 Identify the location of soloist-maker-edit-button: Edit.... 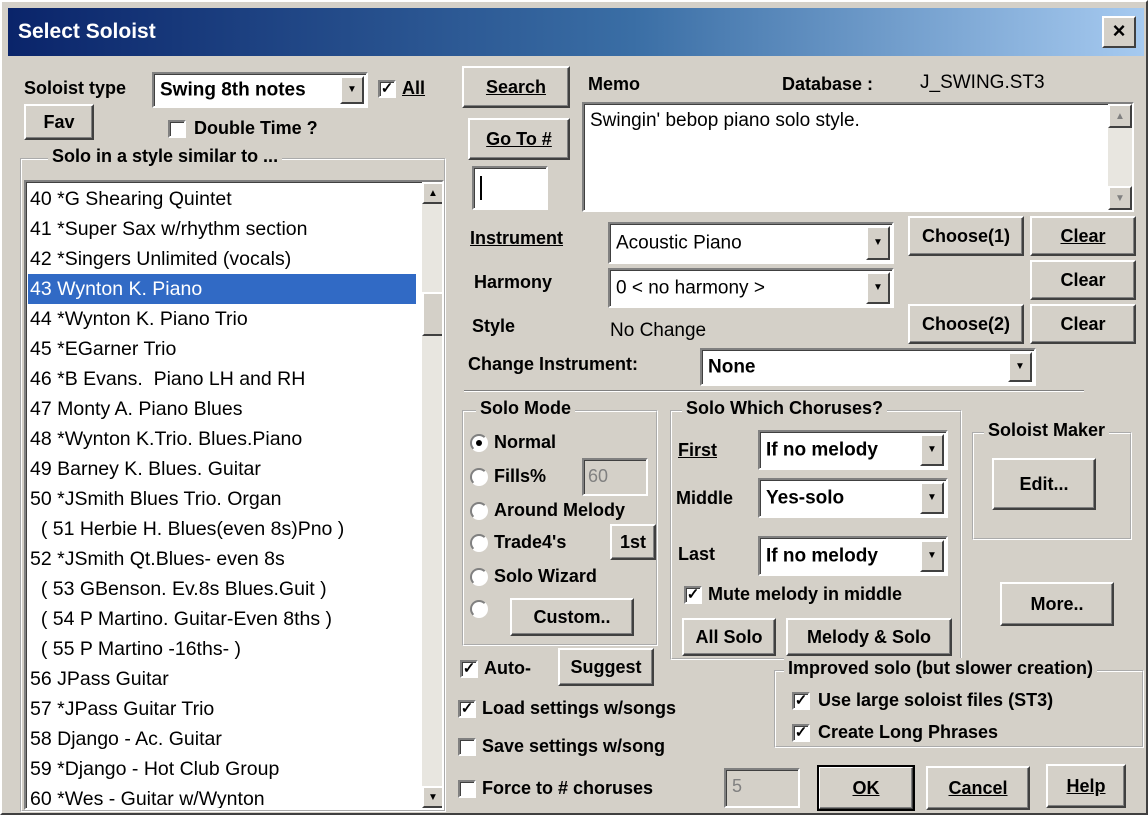
(1044, 484).